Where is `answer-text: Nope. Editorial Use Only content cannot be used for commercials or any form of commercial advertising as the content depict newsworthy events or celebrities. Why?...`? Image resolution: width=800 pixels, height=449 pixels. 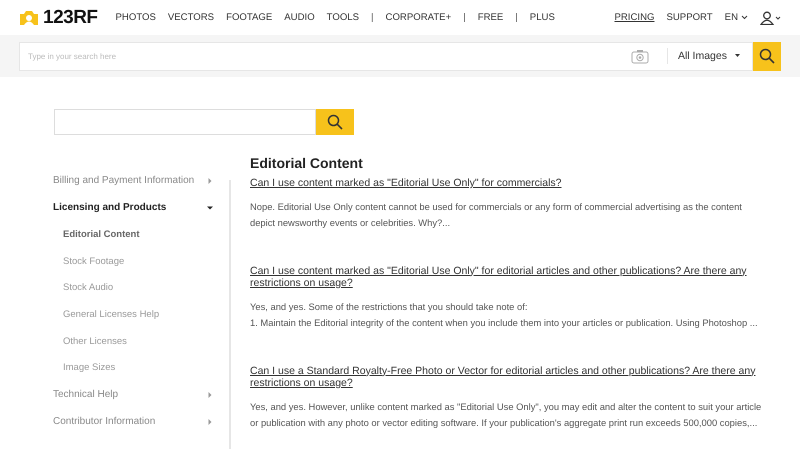
answer-text: Nope. Editorial Use Only content cannot be used for commercials or any form of commercial advertising as the content depict newsworthy events or celebrities. Why?... is located at coordinates (496, 215).